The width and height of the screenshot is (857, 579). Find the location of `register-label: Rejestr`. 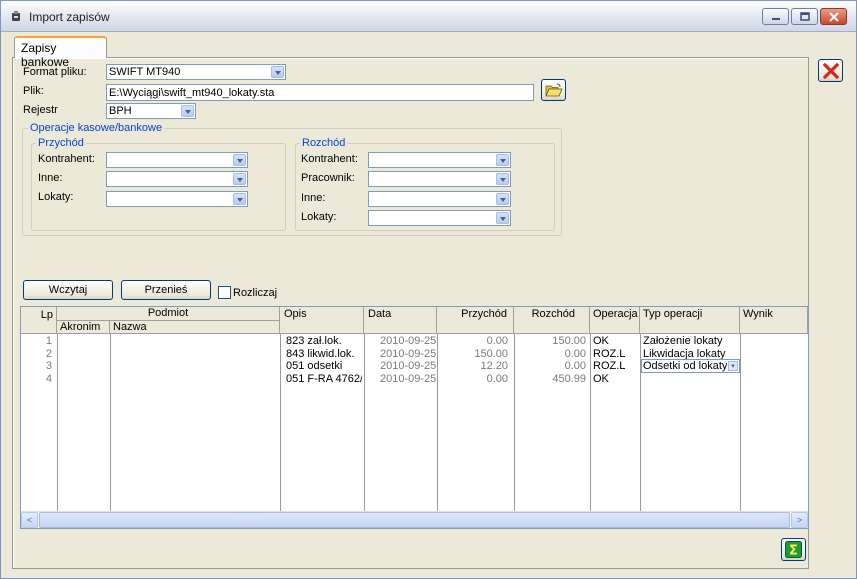

register-label: Rejestr is located at coordinates (40, 110).